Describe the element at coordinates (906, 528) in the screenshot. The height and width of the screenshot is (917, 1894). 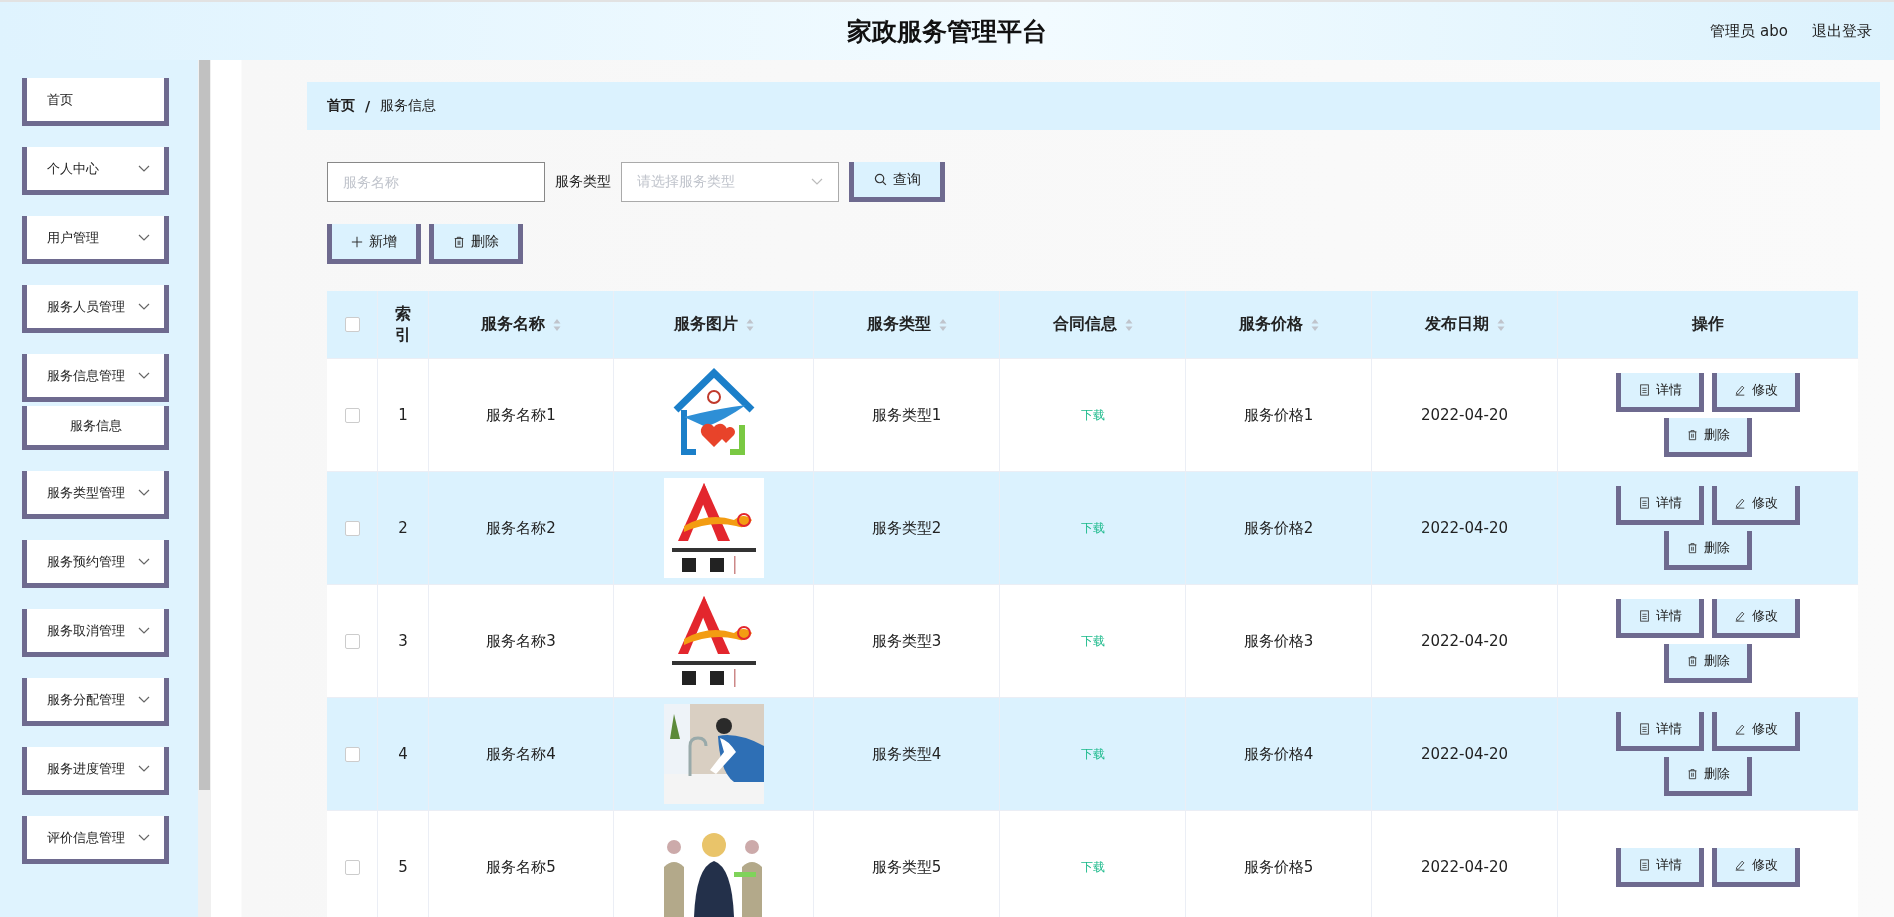
I see `table-cell: 服务类型2` at that location.